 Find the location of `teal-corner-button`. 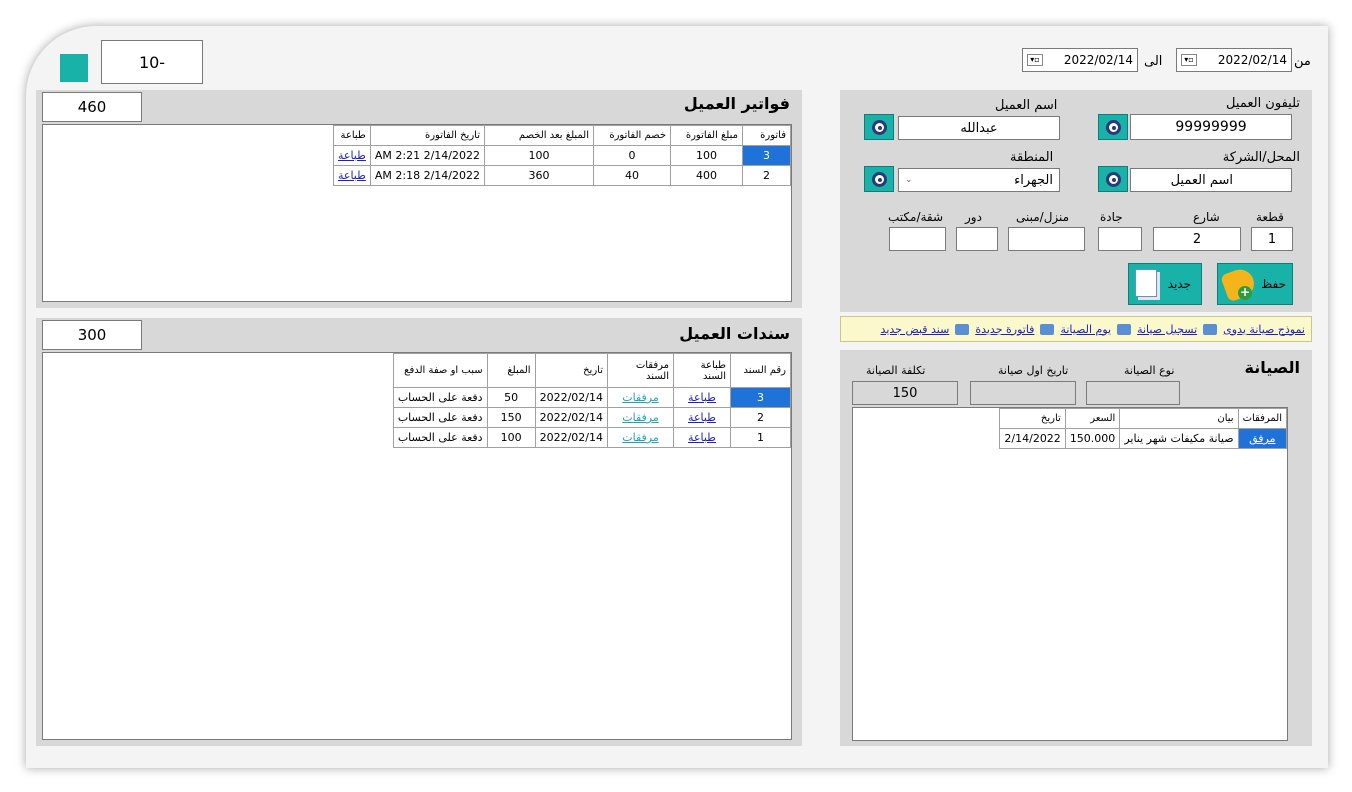

teal-corner-button is located at coordinates (74, 68).